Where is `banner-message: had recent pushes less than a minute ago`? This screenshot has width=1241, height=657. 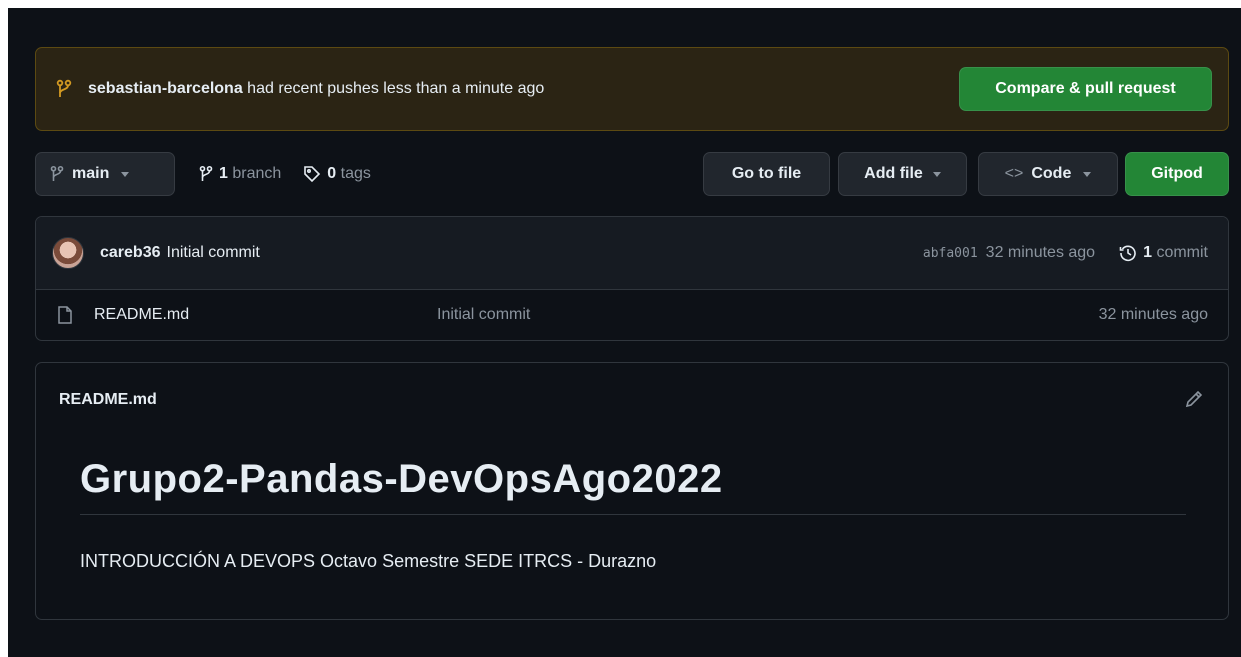 banner-message: had recent pushes less than a minute ago is located at coordinates (393, 88).